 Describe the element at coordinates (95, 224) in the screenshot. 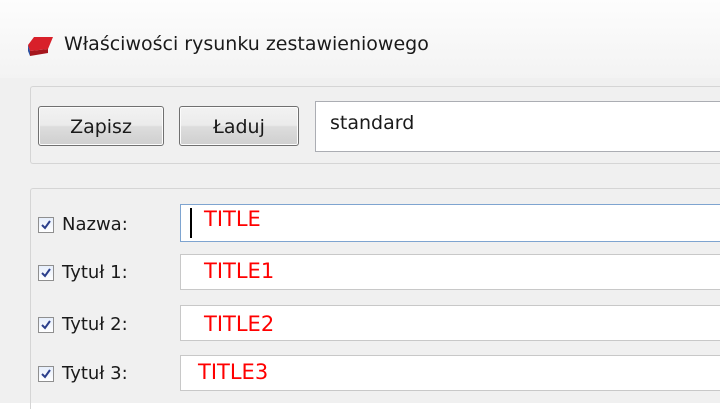

I see `name-label: Nazwa:` at that location.